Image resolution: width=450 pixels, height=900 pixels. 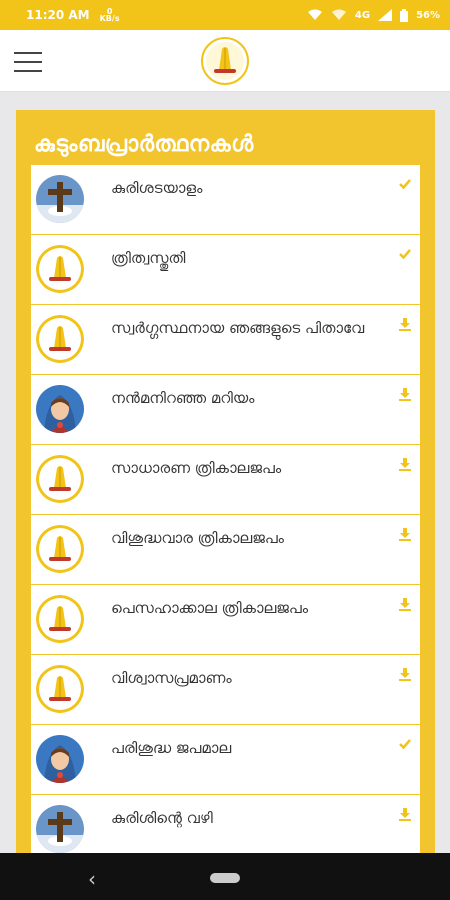 What do you see at coordinates (225, 200) in the screenshot?
I see `prayer-list-item: കുരിശടയാളം` at bounding box center [225, 200].